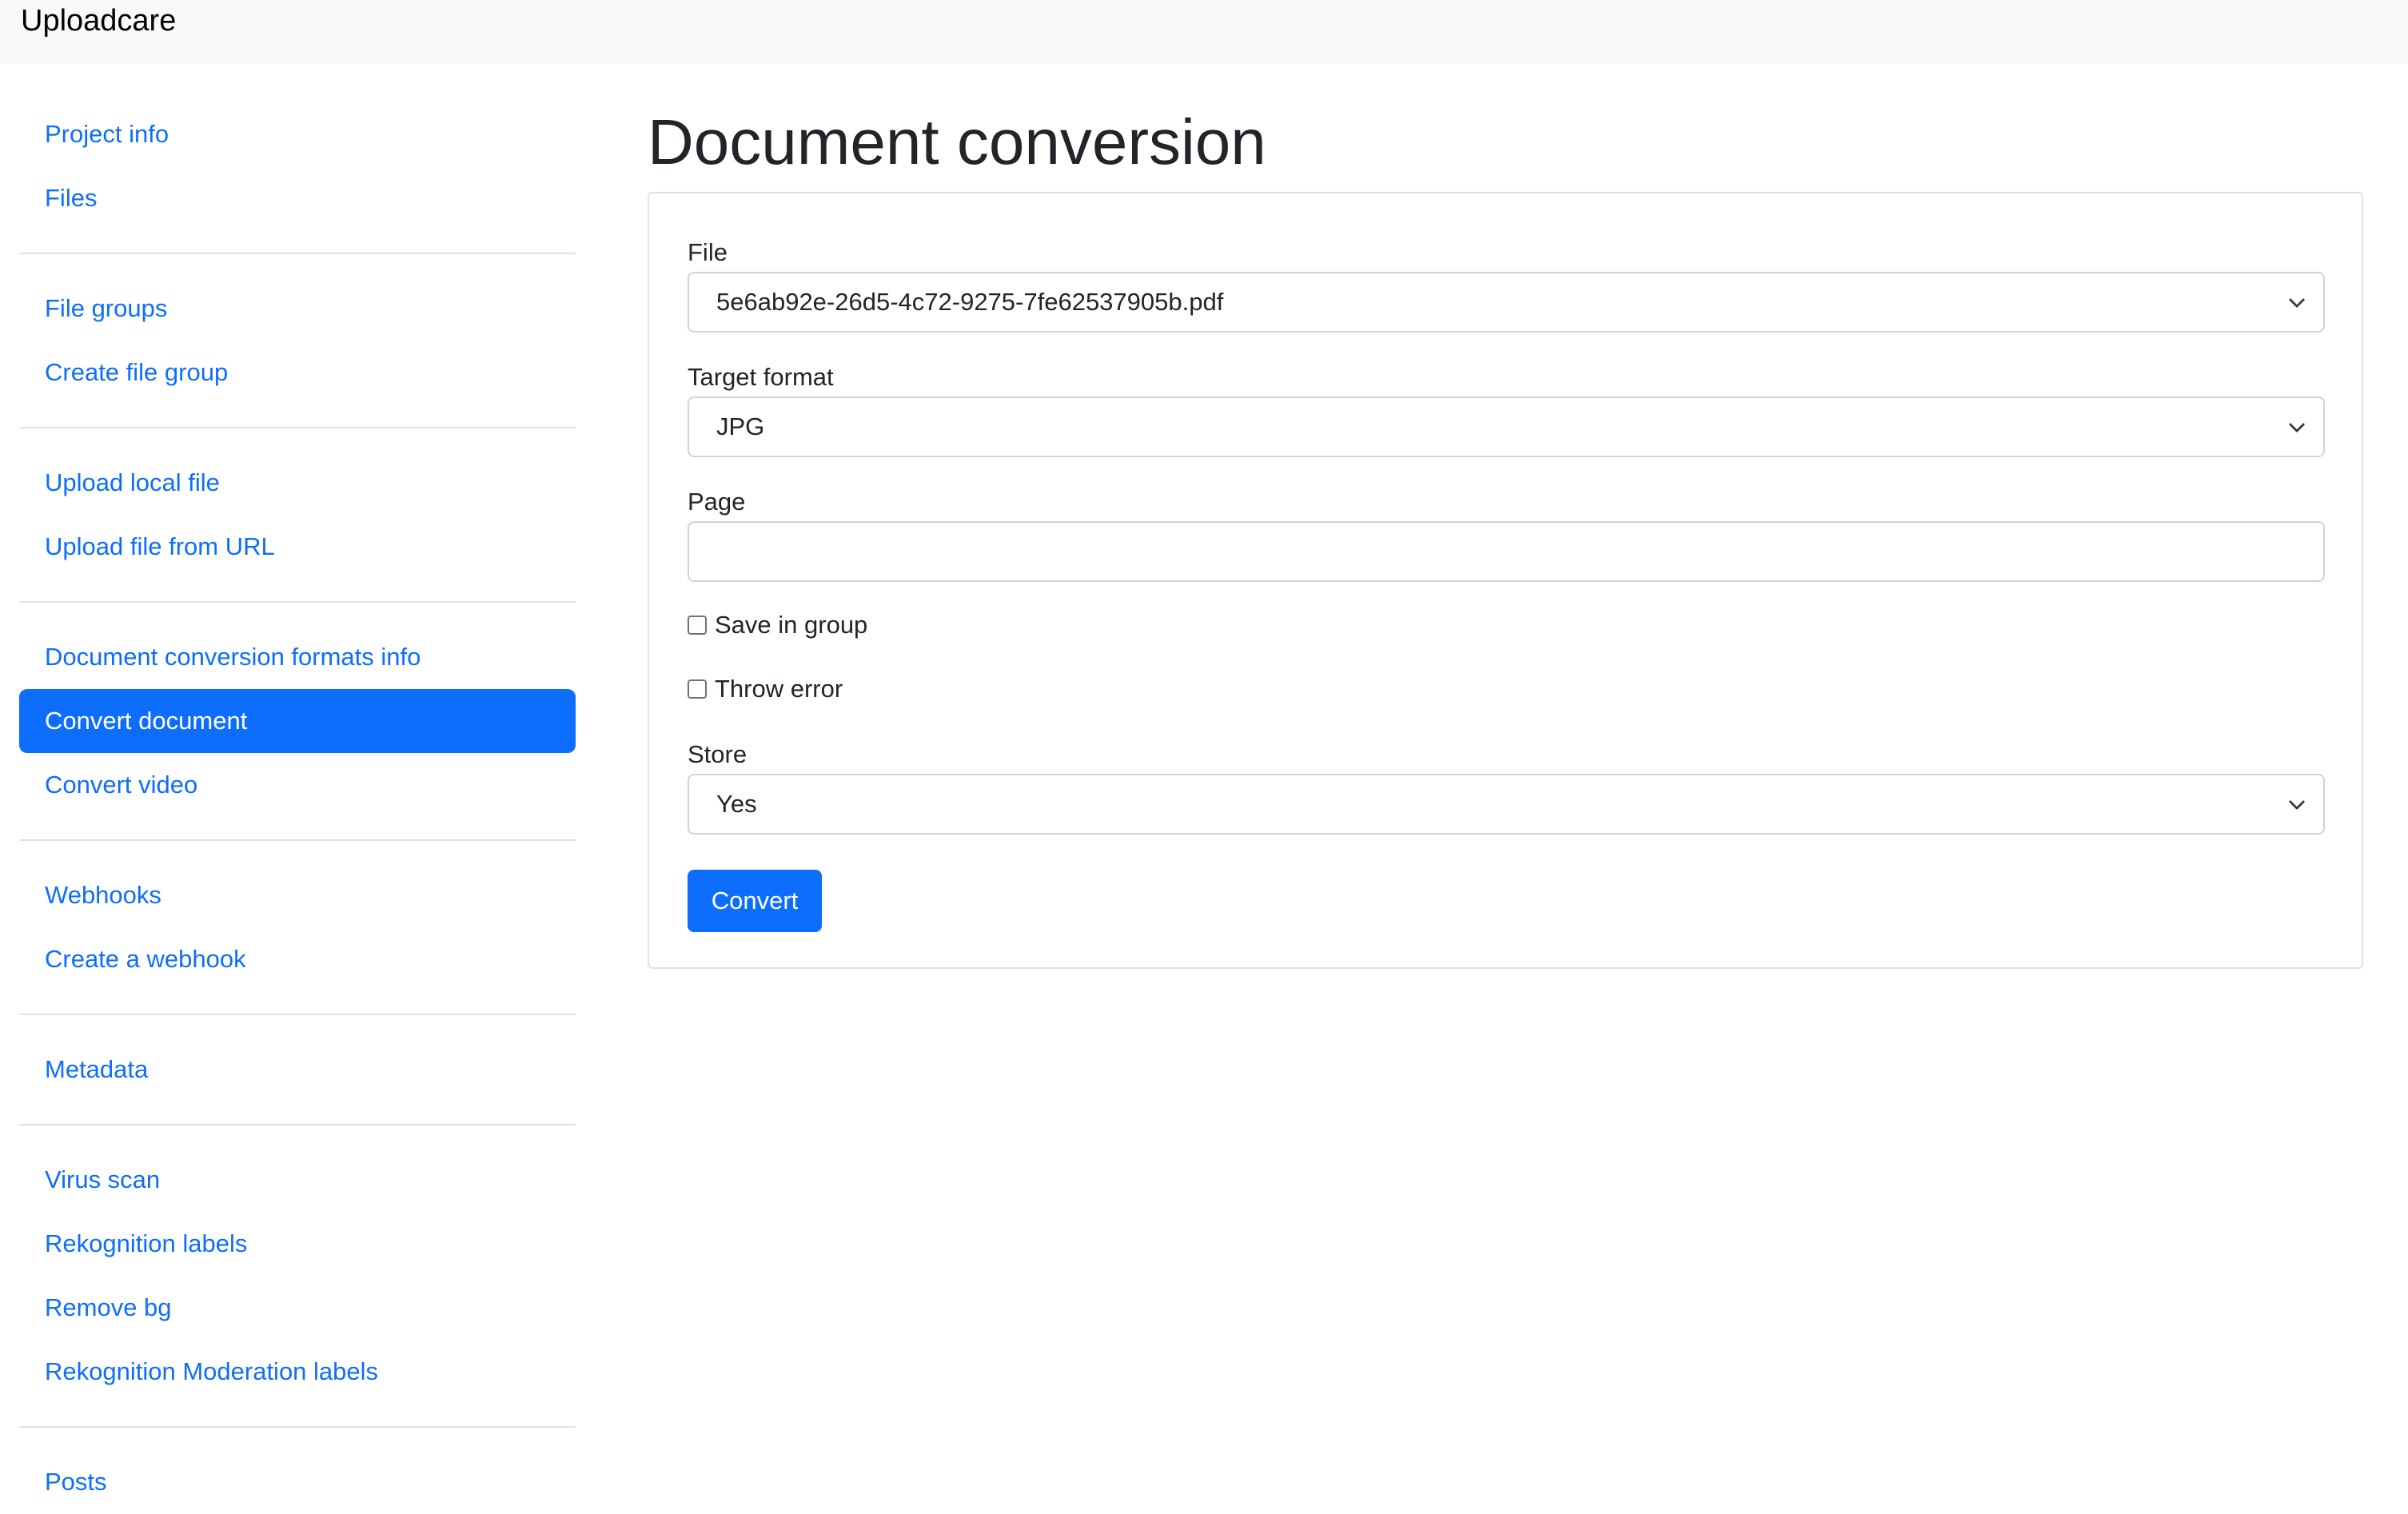 The width and height of the screenshot is (2408, 1514). I want to click on navbar: Uploadcare, so click(1204, 32).